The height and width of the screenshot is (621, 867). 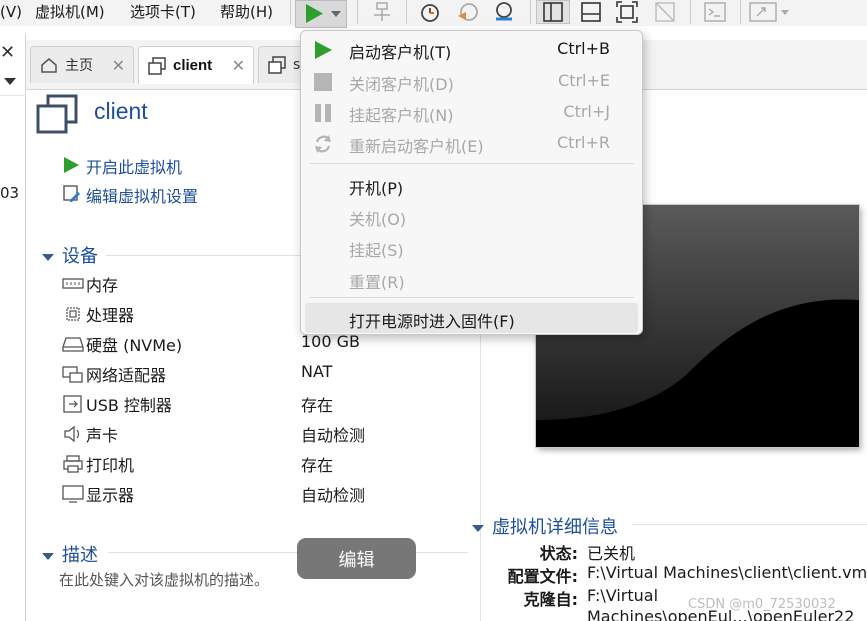 I want to click on vm-icon, so click(x=277, y=65).